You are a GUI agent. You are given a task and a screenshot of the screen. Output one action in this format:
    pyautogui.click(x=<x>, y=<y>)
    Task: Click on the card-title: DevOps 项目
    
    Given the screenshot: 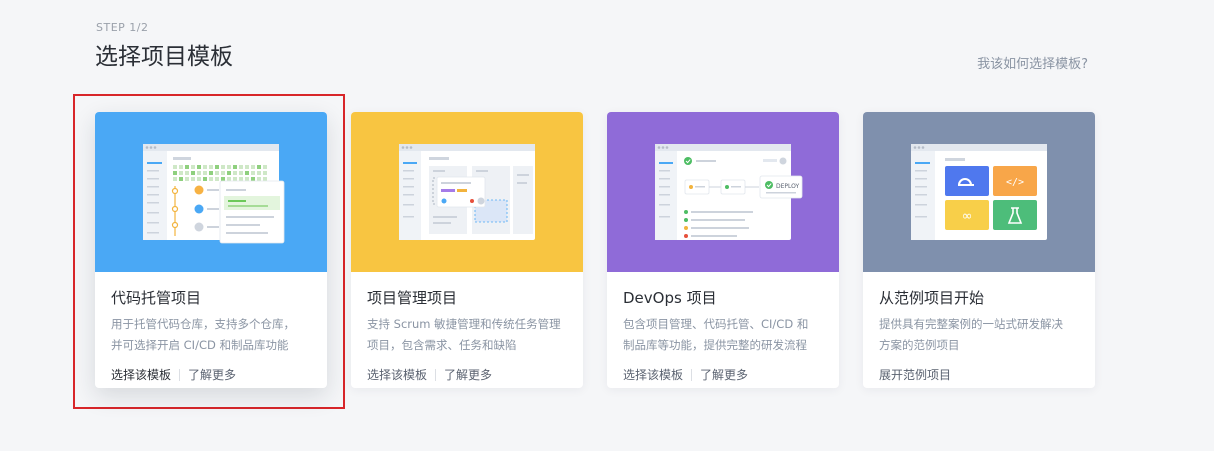 What is the action you would take?
    pyautogui.click(x=670, y=298)
    